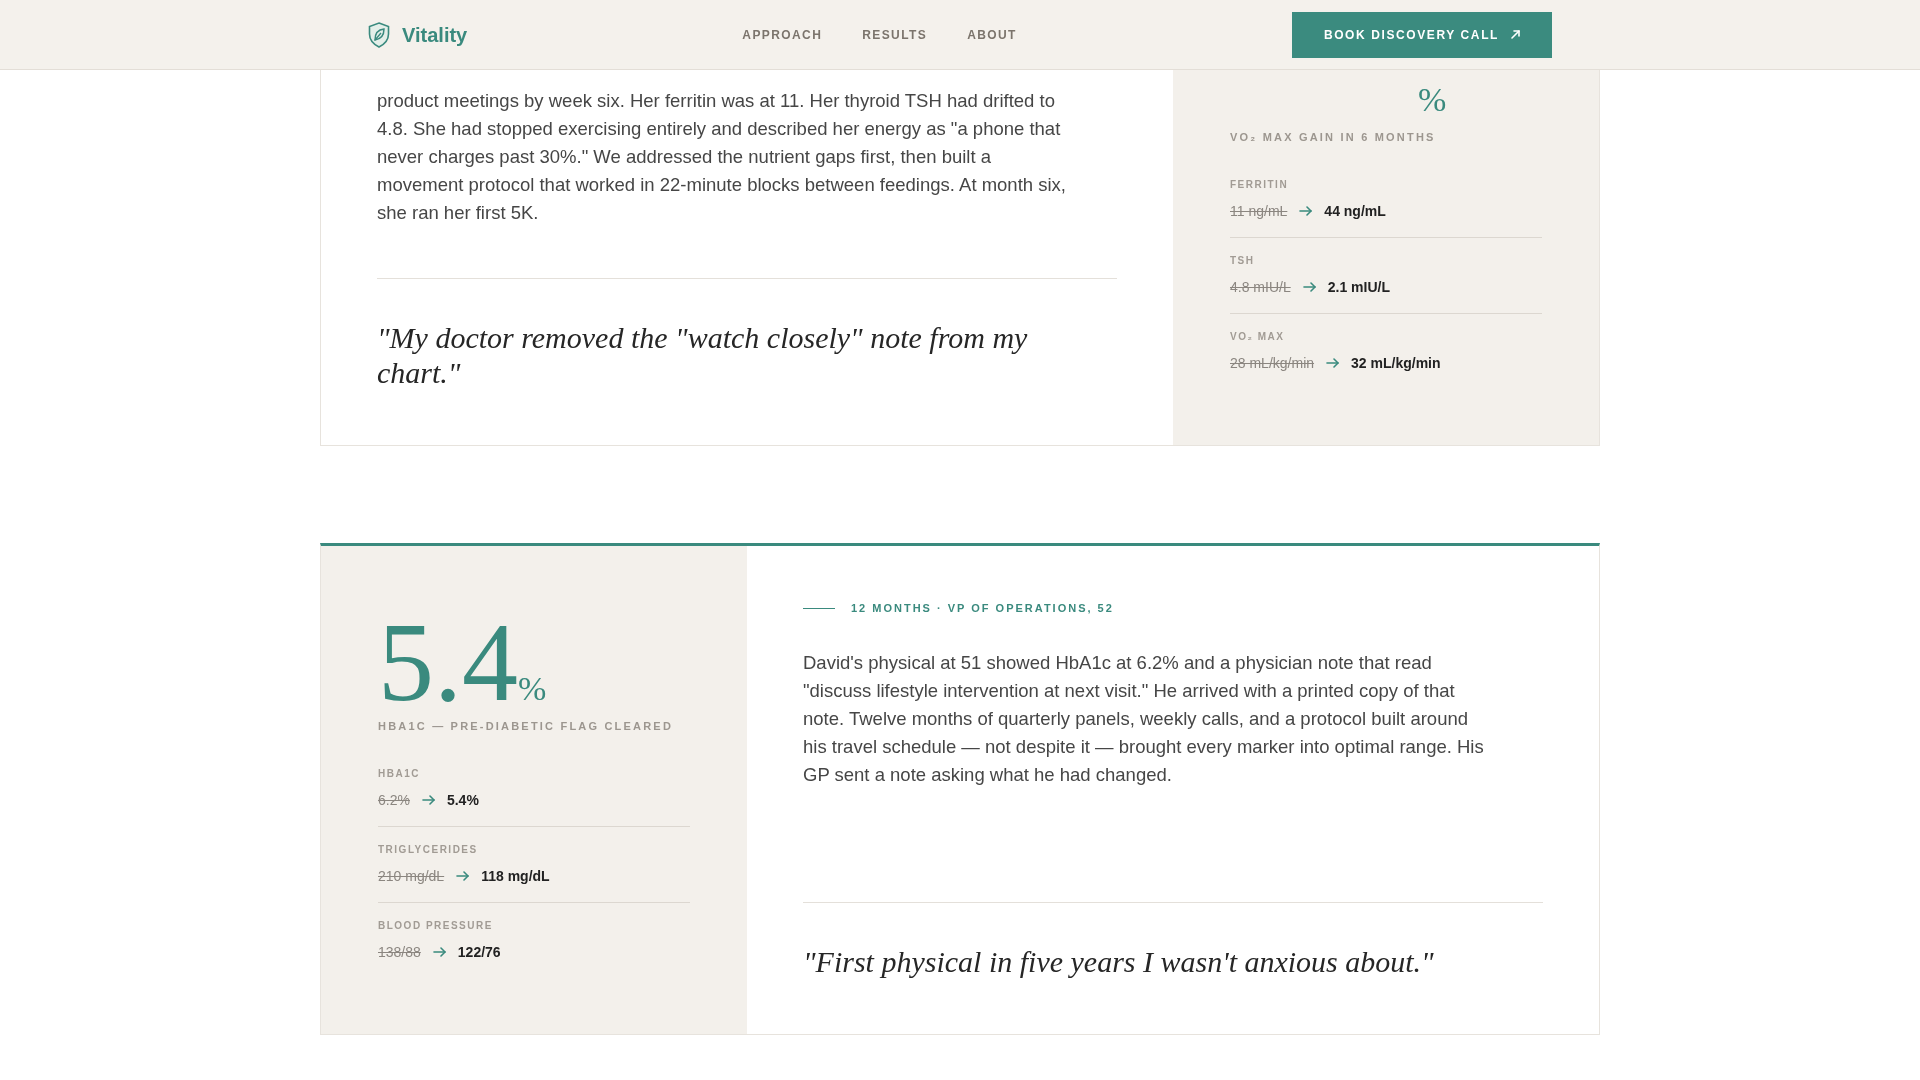 This screenshot has height=1080, width=1920. Describe the element at coordinates (1260, 185) in the screenshot. I see `metric-label: FERRITIN` at that location.